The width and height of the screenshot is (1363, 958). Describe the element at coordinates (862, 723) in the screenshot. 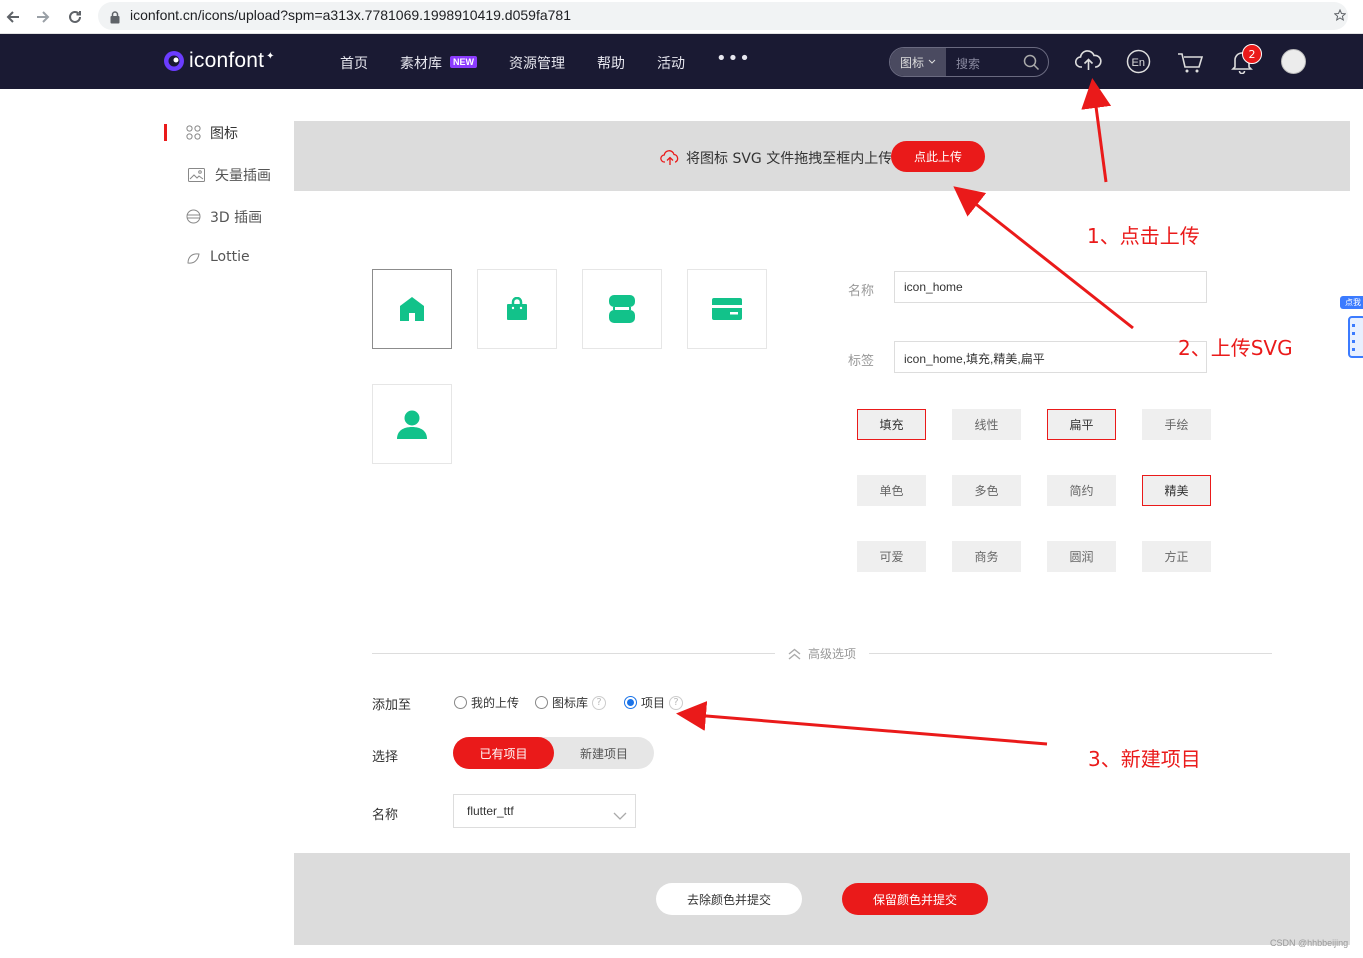

I see `arrow-to-project-radio` at that location.